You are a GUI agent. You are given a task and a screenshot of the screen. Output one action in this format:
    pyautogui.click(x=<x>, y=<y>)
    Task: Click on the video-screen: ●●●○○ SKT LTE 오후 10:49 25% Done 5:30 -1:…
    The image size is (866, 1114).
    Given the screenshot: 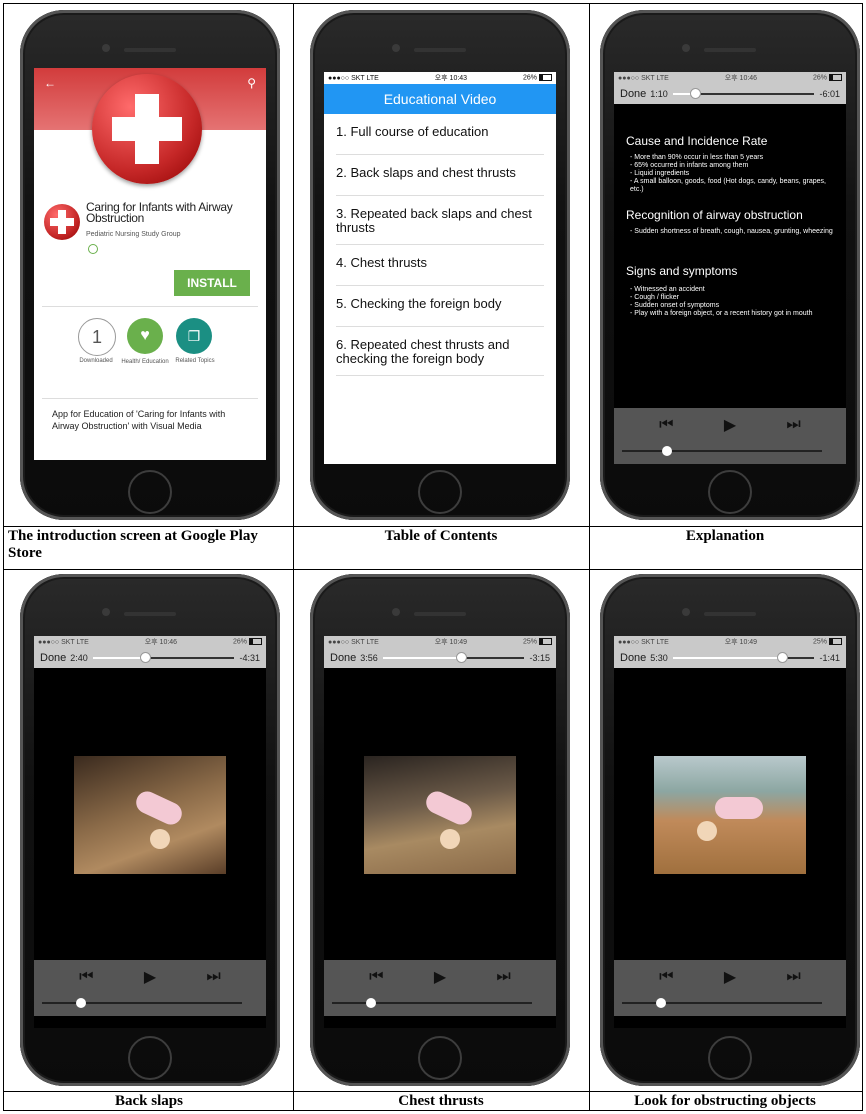 What is the action you would take?
    pyautogui.click(x=730, y=832)
    